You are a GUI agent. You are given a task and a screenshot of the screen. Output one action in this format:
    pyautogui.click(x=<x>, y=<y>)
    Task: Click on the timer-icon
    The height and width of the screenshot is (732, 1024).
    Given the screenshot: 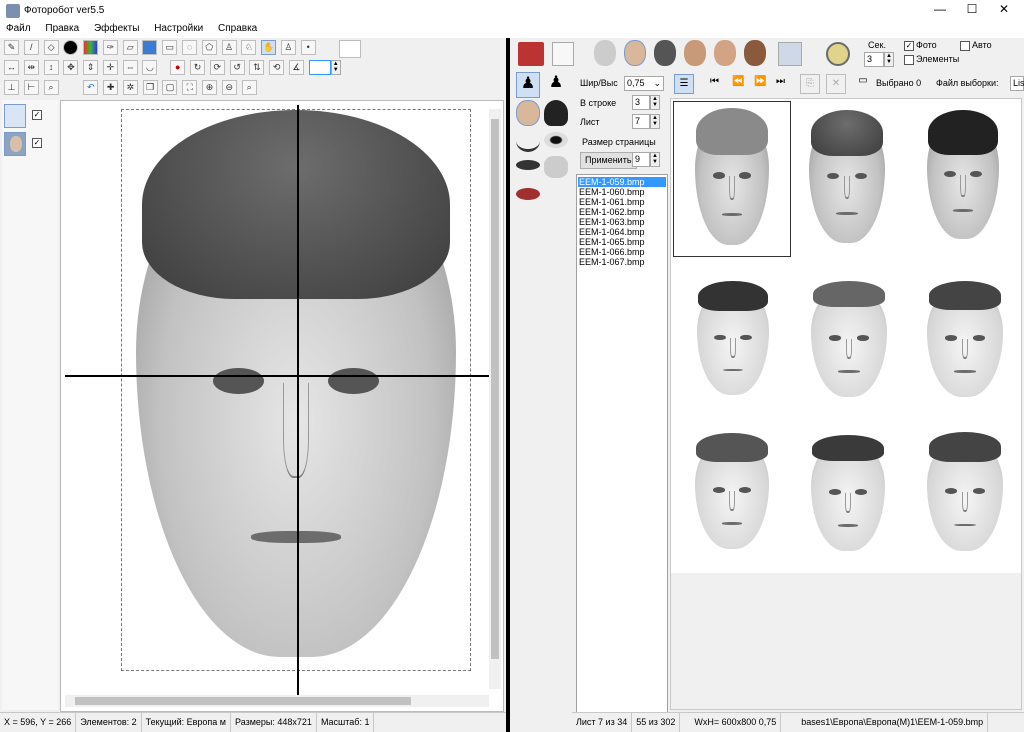 What is the action you would take?
    pyautogui.click(x=838, y=54)
    